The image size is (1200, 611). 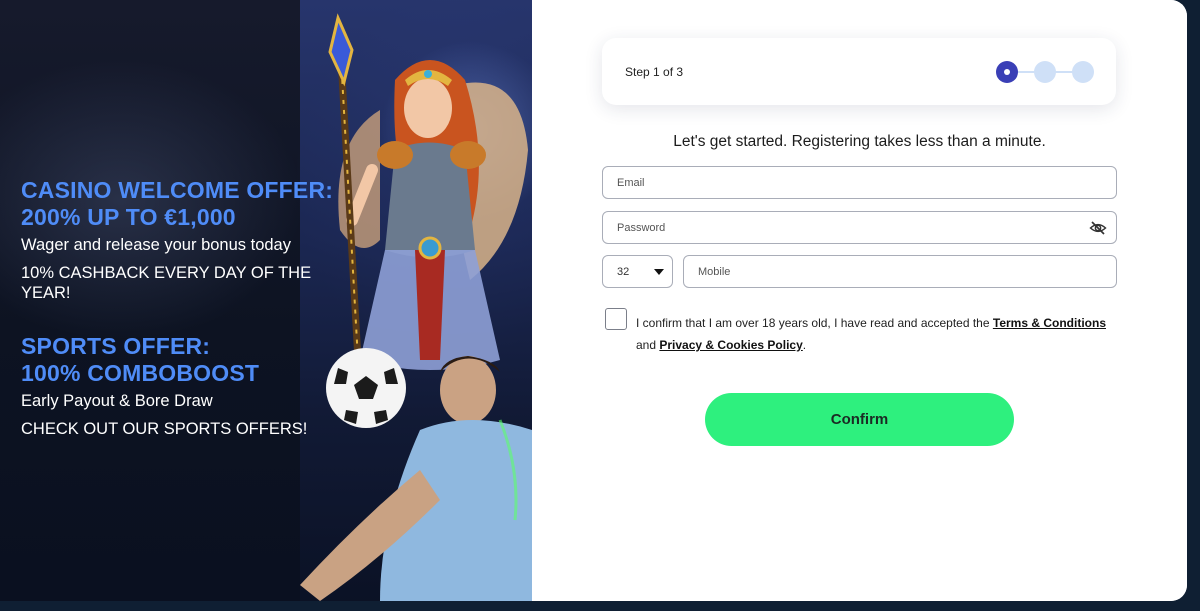 I want to click on password-input, so click(x=859, y=227).